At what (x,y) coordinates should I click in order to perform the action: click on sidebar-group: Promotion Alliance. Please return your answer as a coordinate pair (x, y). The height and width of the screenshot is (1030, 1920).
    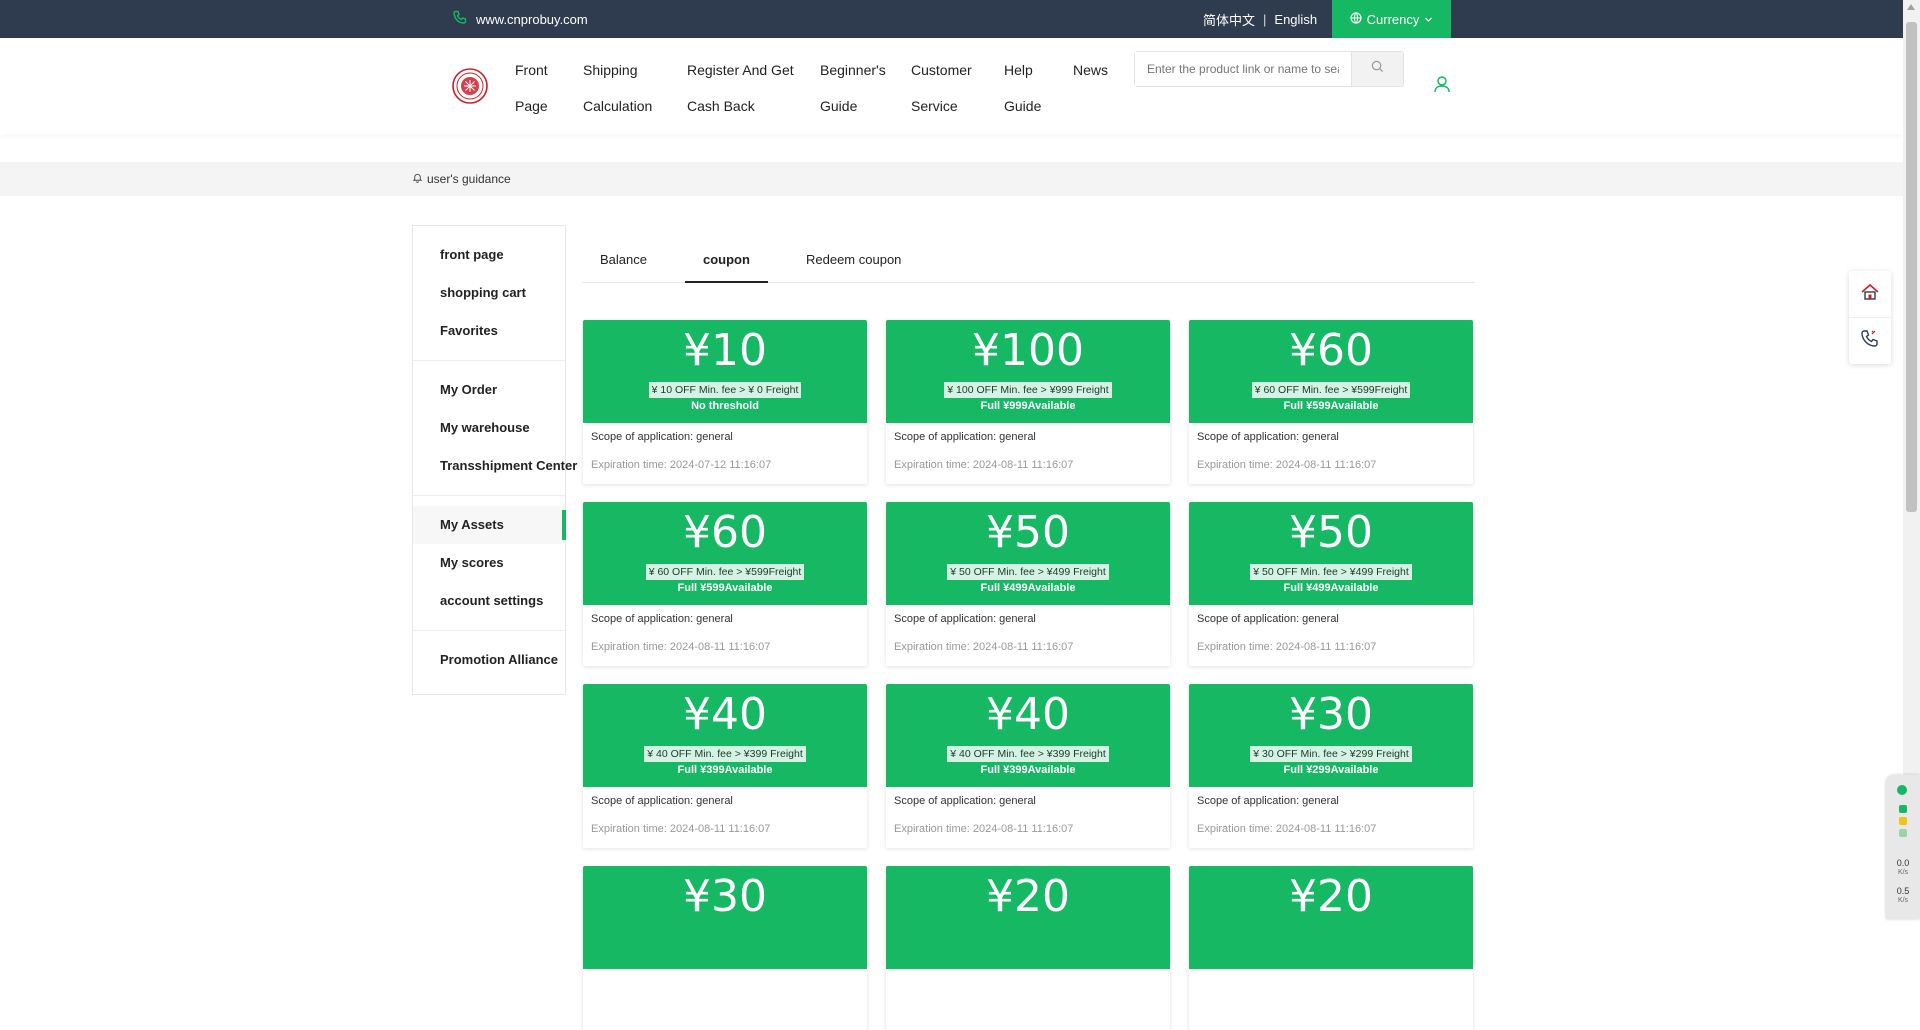
    Looking at the image, I should click on (489, 660).